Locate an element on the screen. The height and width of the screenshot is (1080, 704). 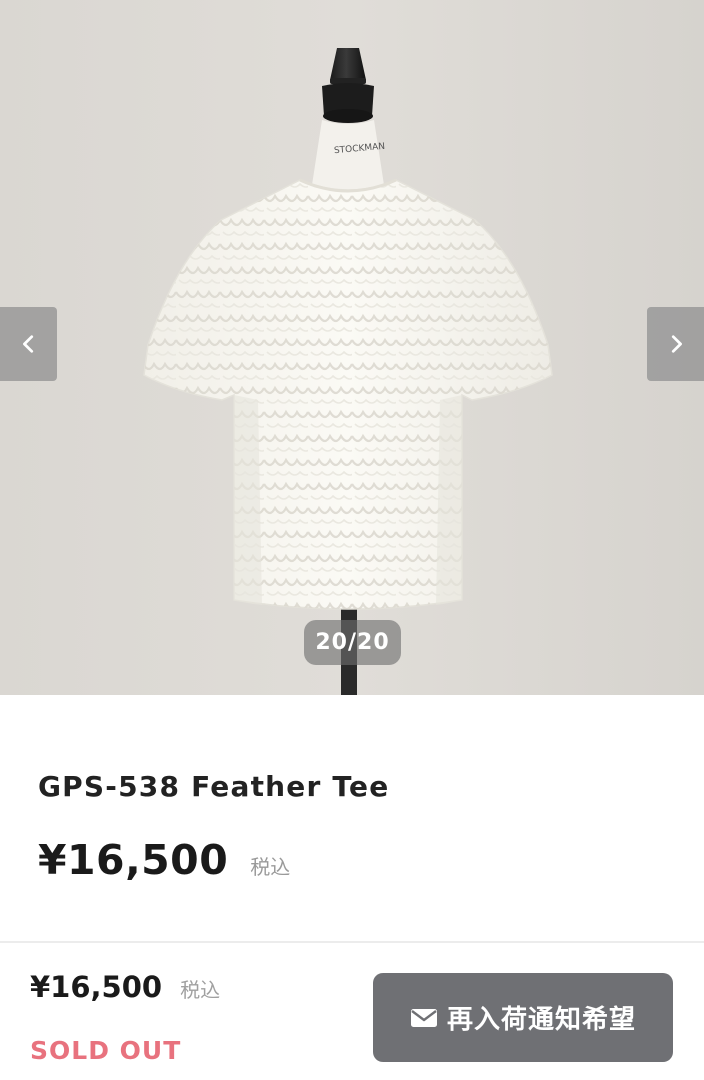
product-title: GPS-538 Feather Tee is located at coordinates (214, 786).